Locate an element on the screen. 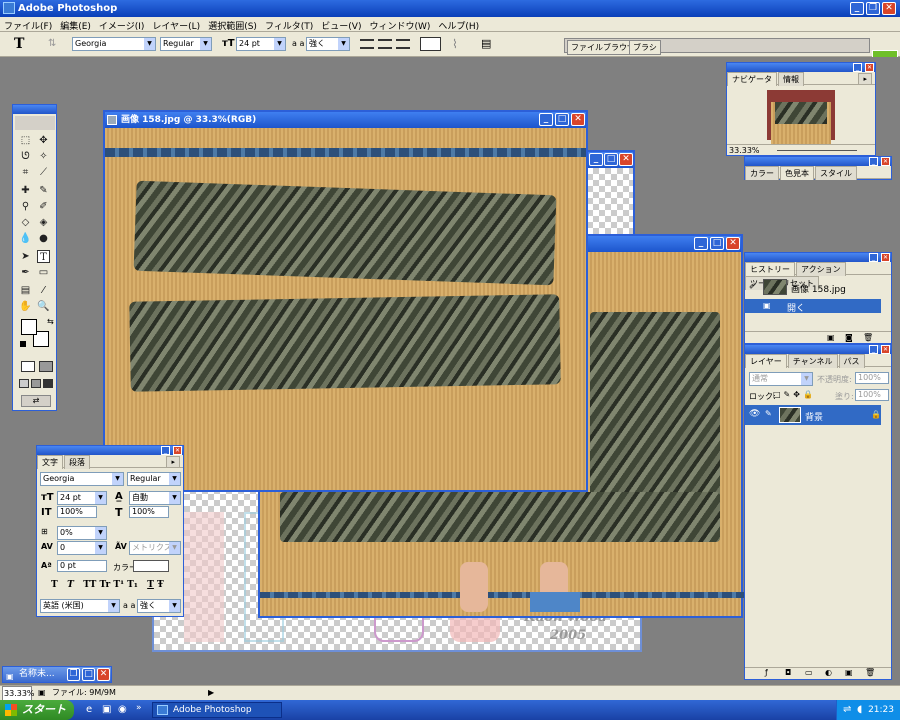  history-state: ▣ 開く is located at coordinates (813, 306).